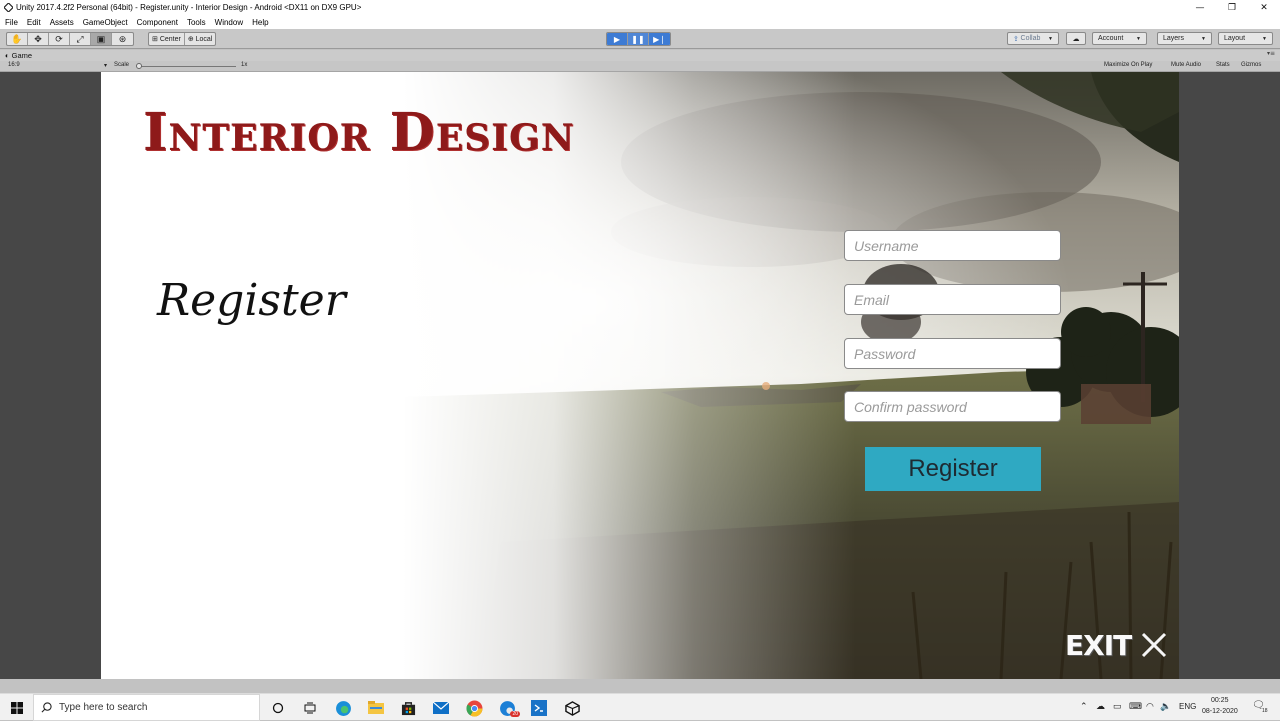 Image resolution: width=1280 pixels, height=721 pixels. What do you see at coordinates (617, 39) in the screenshot?
I see `play-icon: ▶` at bounding box center [617, 39].